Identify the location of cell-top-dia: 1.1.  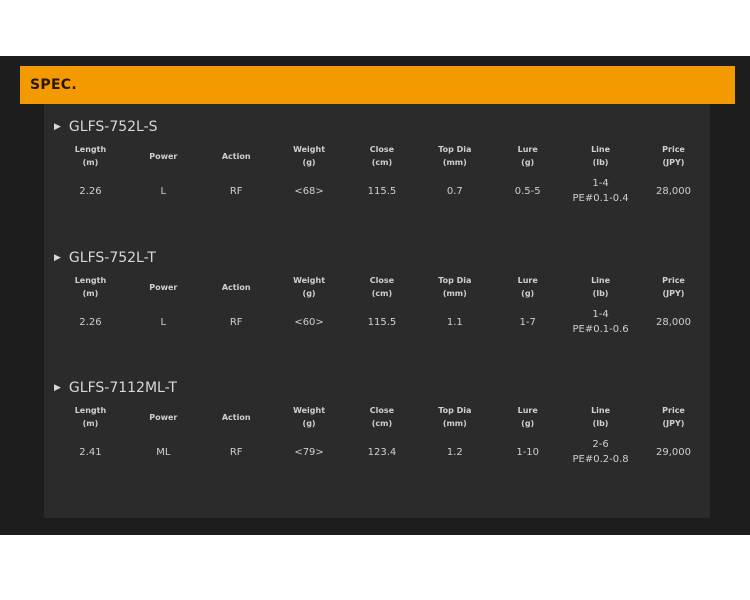
(454, 322).